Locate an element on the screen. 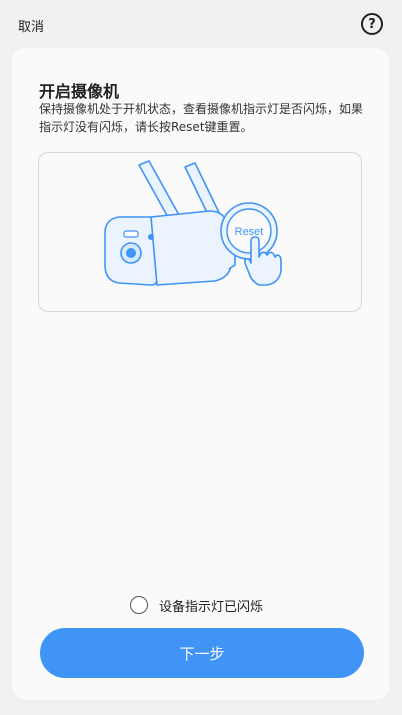 This screenshot has width=402, height=715. top-bar: 取消 ? is located at coordinates (201, 24).